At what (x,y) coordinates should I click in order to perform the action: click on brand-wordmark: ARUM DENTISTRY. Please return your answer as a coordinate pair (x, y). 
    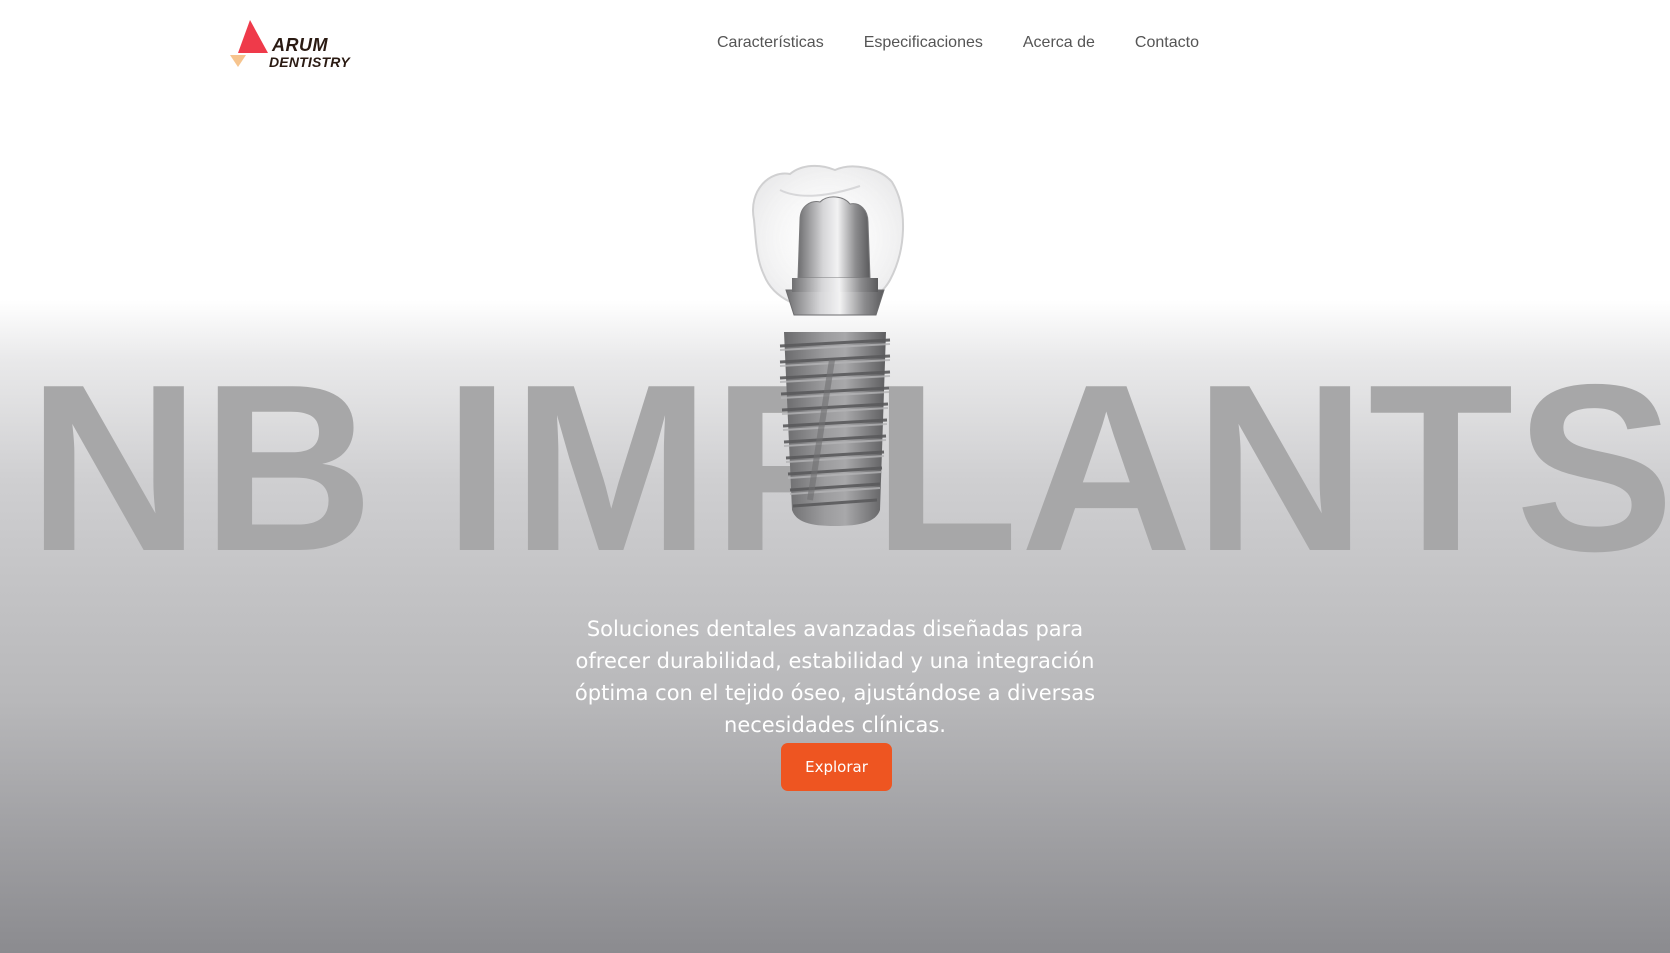
    Looking at the image, I should click on (309, 52).